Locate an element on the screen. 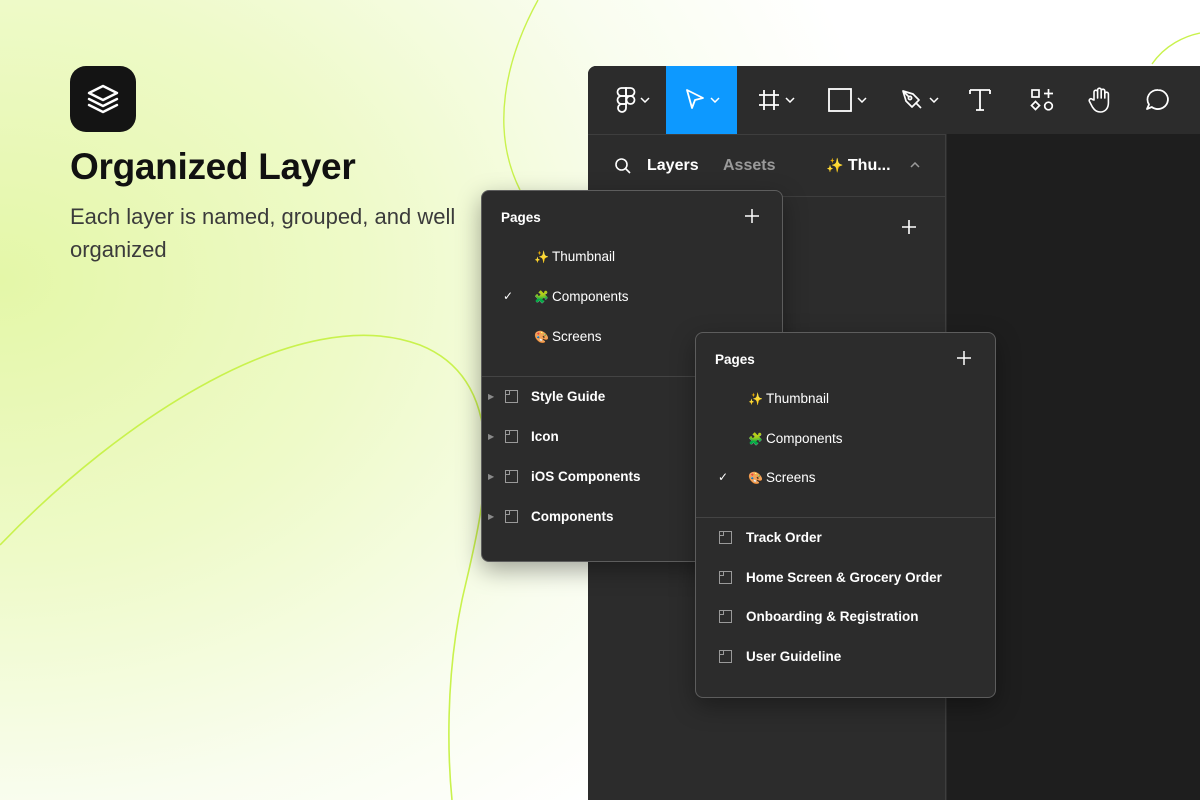 The width and height of the screenshot is (1200, 800). cursor-icon is located at coordinates (694, 99).